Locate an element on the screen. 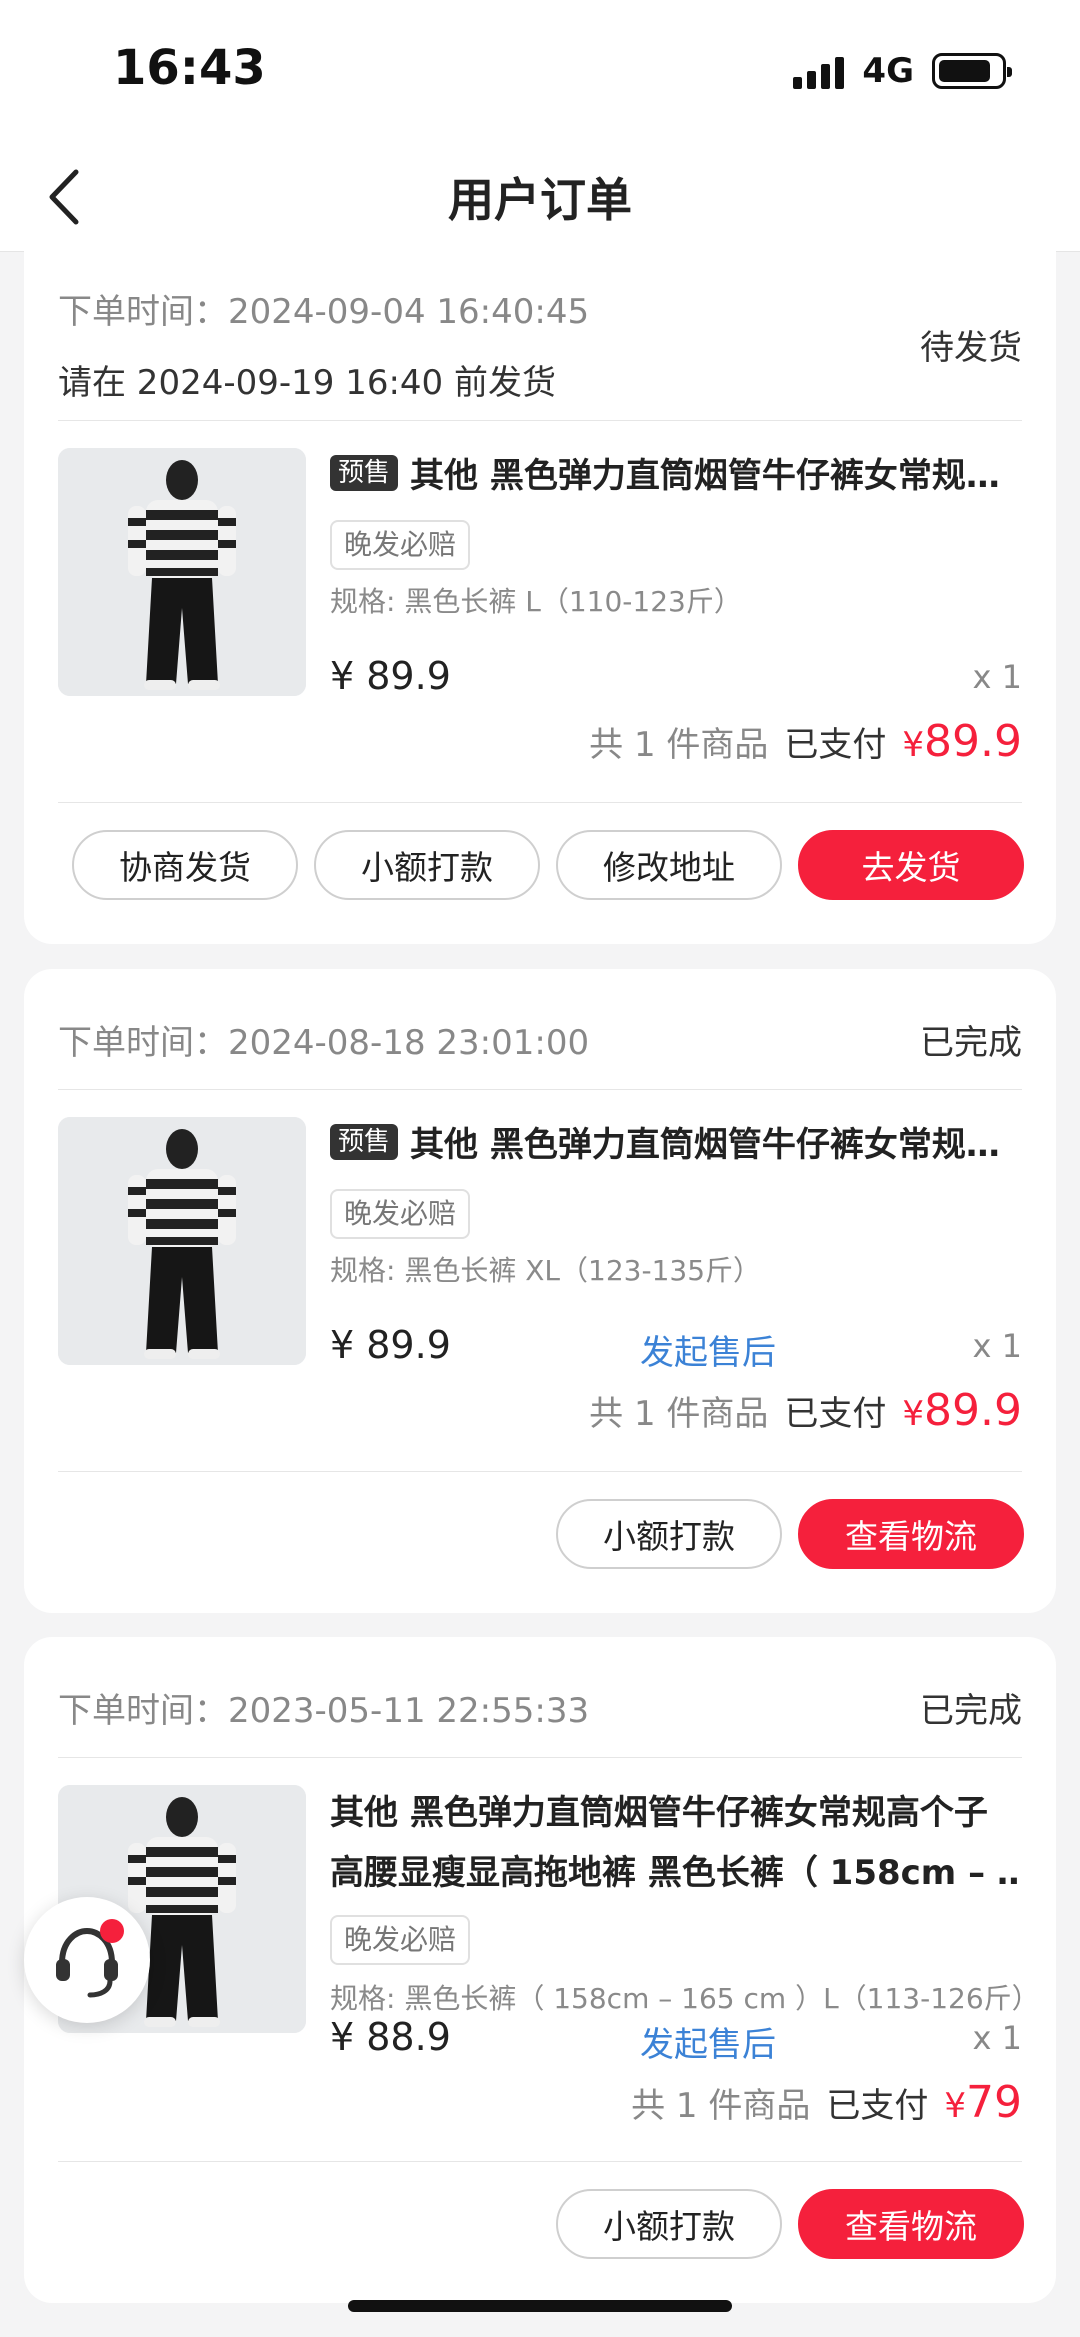  product-spec: 规格: 黑色长裤 XL（123-135斤） is located at coordinates (546, 1270).